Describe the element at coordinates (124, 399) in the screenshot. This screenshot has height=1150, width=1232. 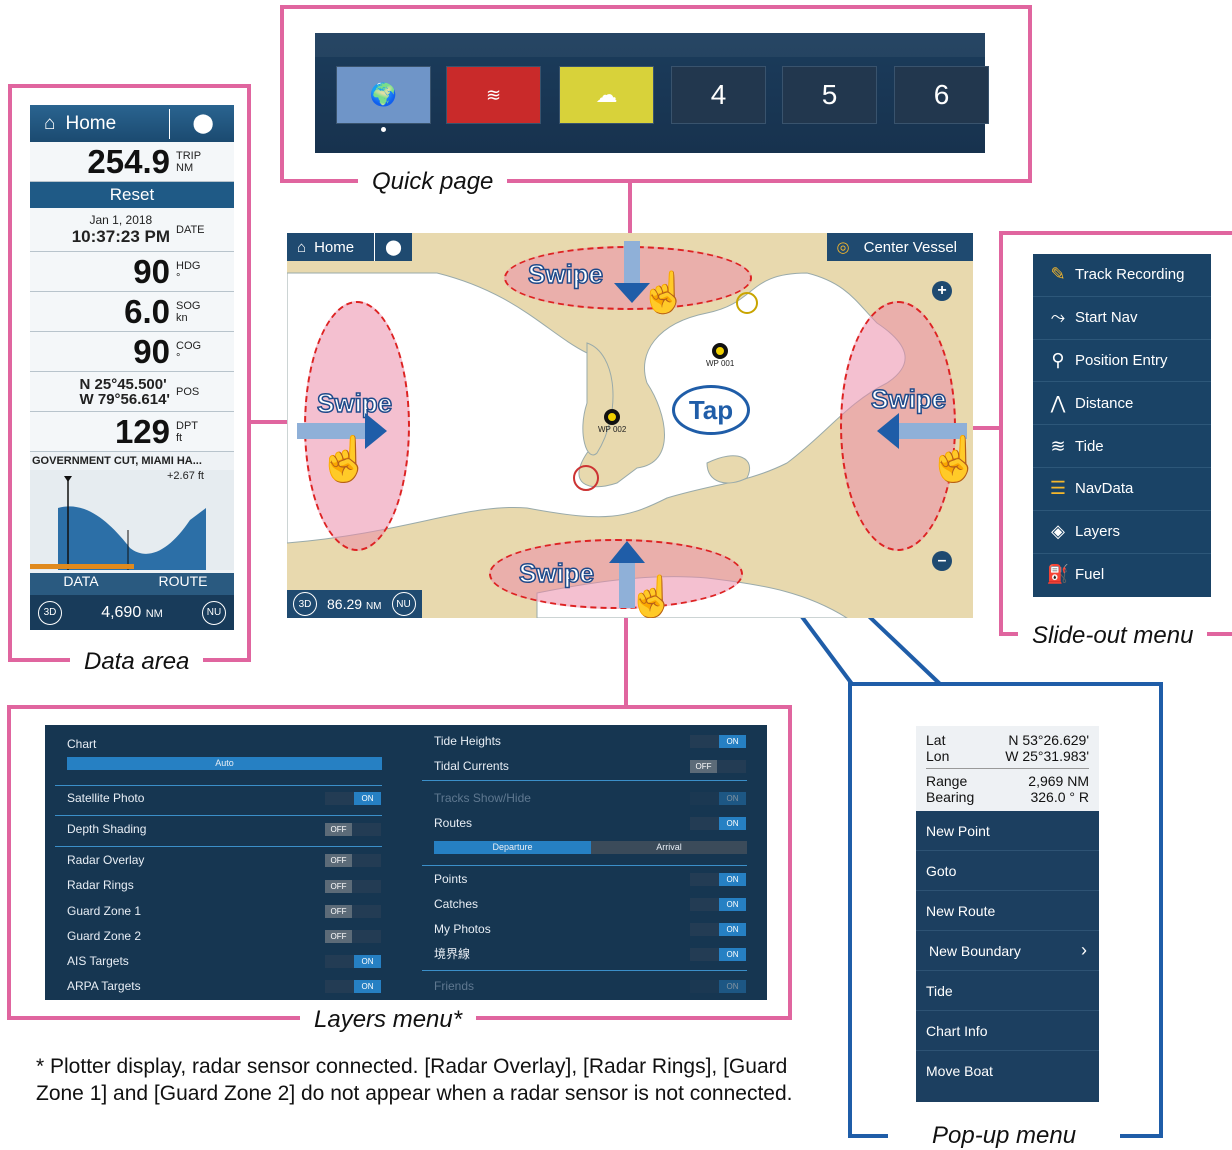
I see `pos-lon: W 79°56.614'` at that location.